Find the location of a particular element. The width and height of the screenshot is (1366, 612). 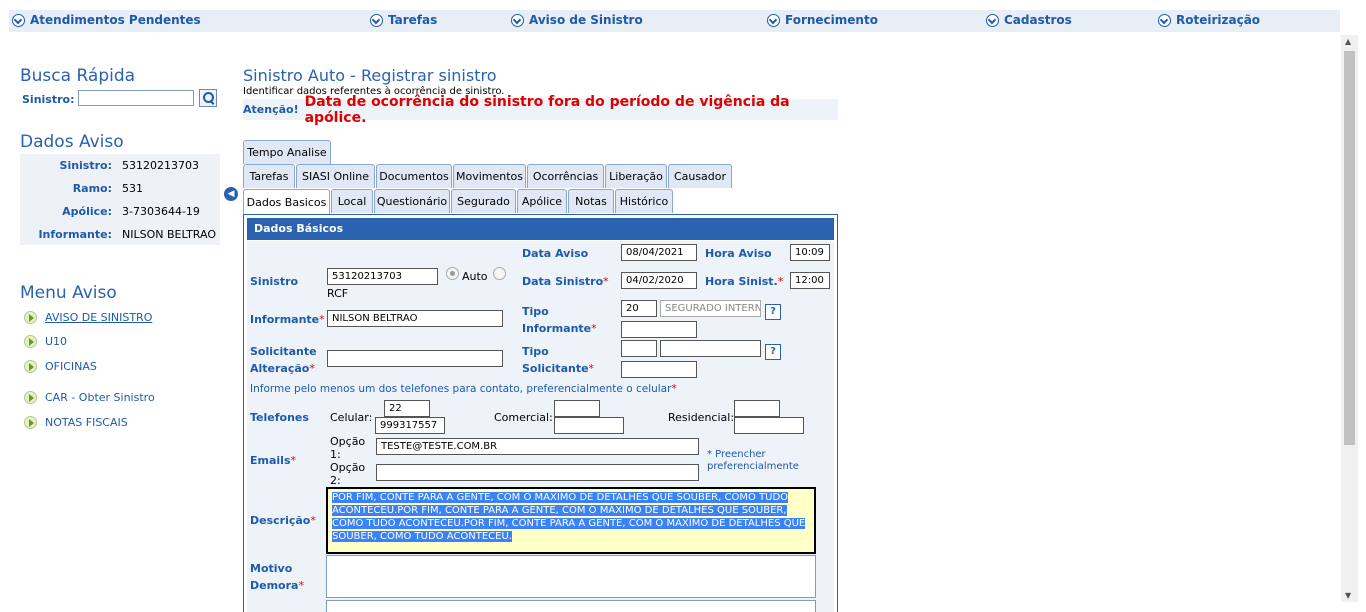

tipo-solicitante-code-input is located at coordinates (639, 348).